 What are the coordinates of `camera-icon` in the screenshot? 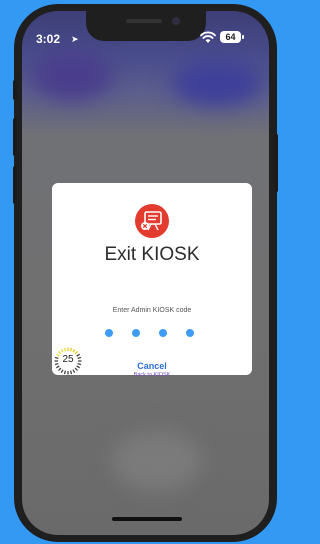 It's located at (176, 21).